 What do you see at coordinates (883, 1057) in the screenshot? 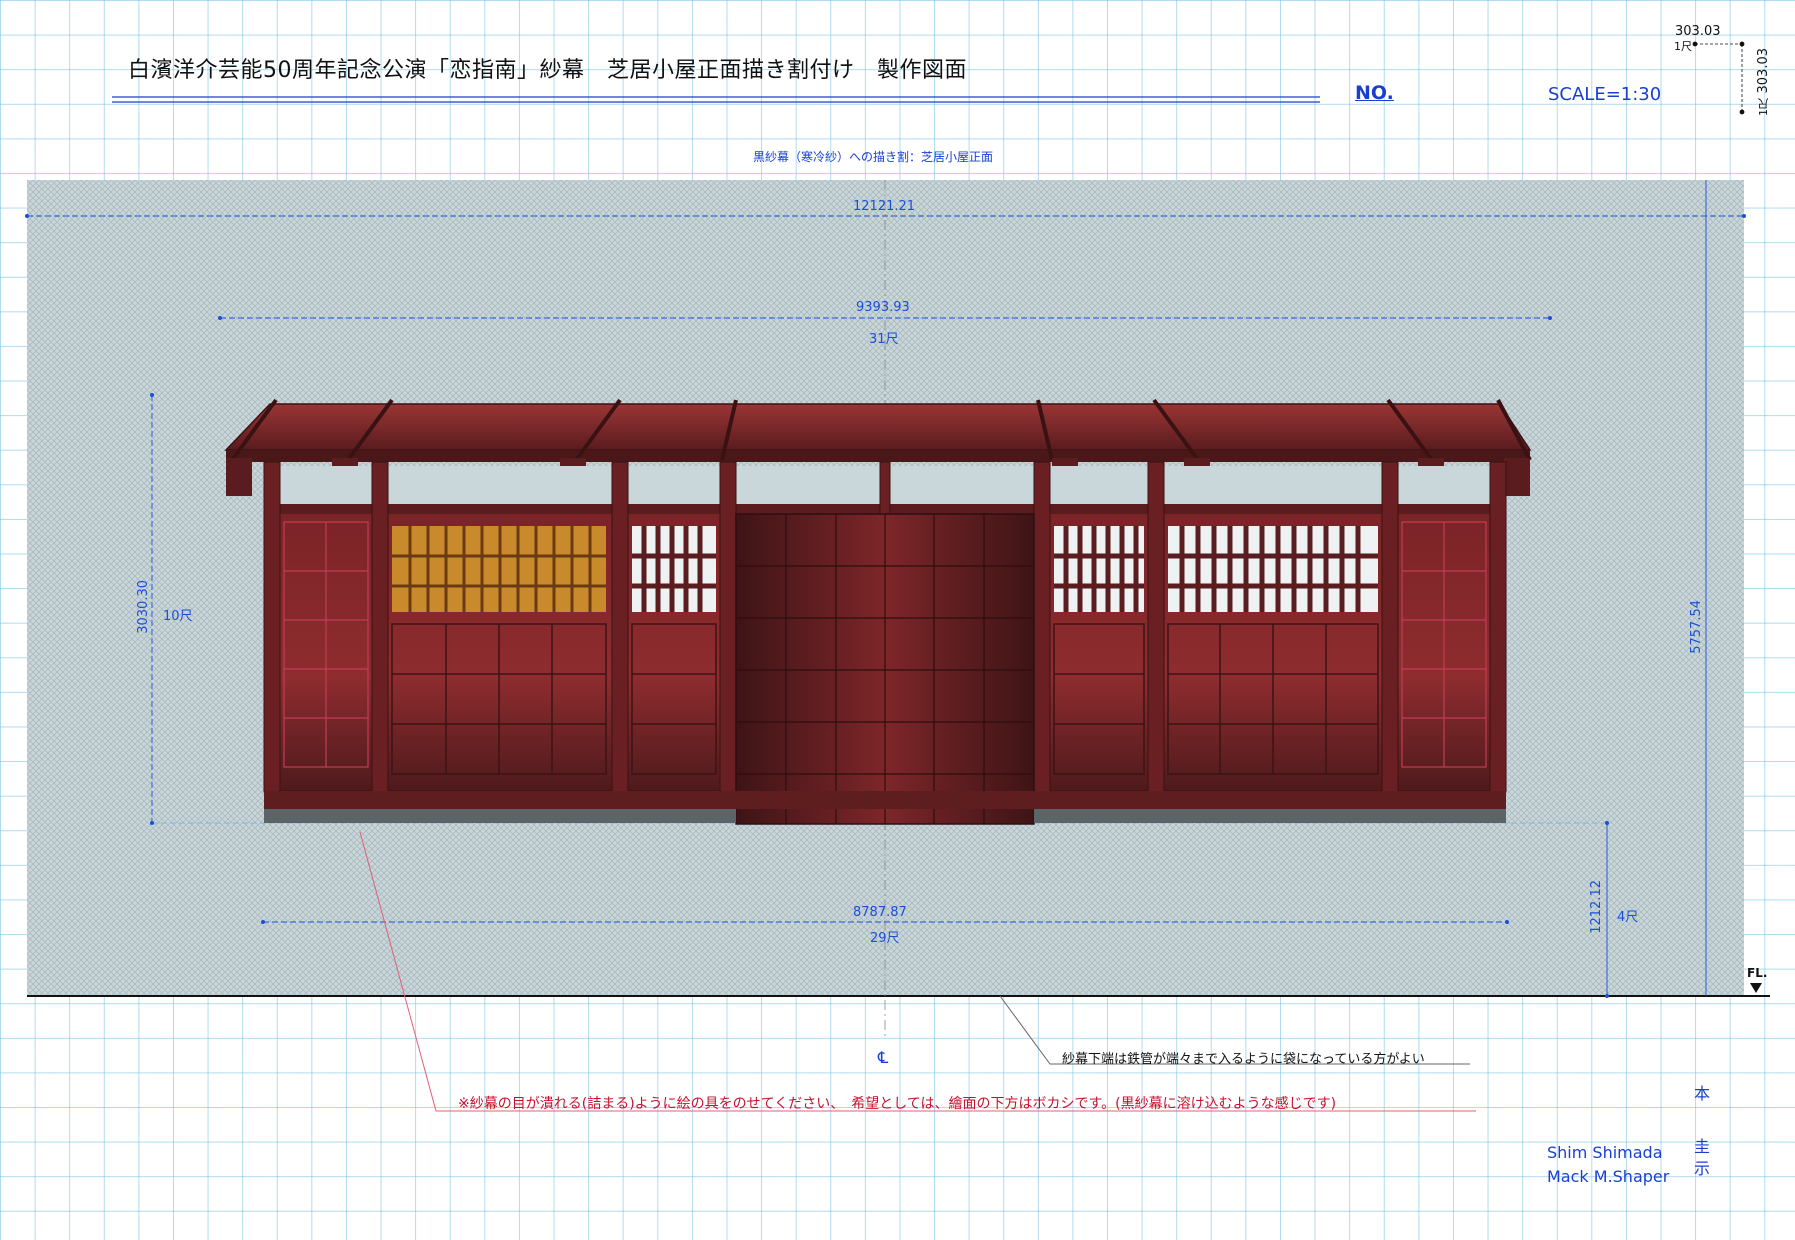
I see `centerline-symbol: ℄` at bounding box center [883, 1057].